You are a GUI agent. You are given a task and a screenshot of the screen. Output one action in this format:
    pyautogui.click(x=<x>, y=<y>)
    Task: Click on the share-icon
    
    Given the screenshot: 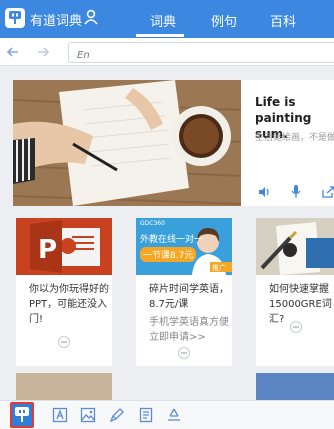 What is the action you would take?
    pyautogui.click(x=328, y=192)
    